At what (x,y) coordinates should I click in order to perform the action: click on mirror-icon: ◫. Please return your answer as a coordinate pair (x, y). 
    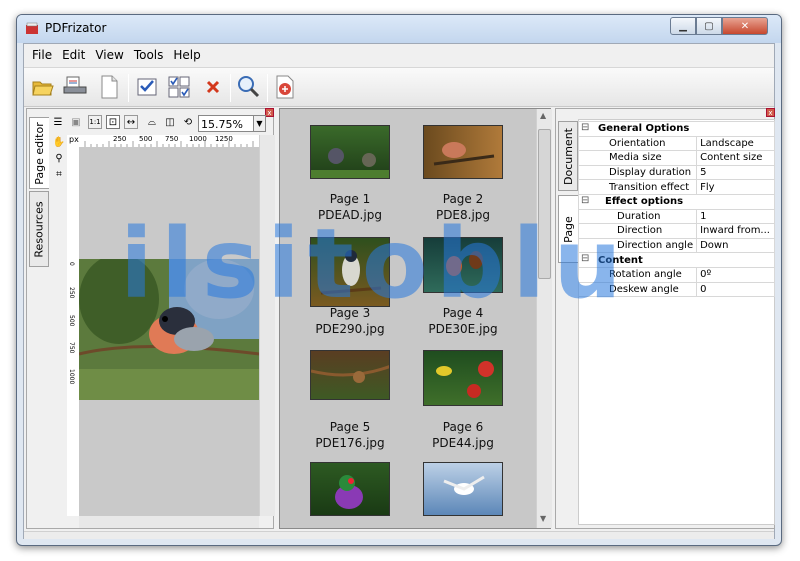
    Looking at the image, I should click on (170, 122).